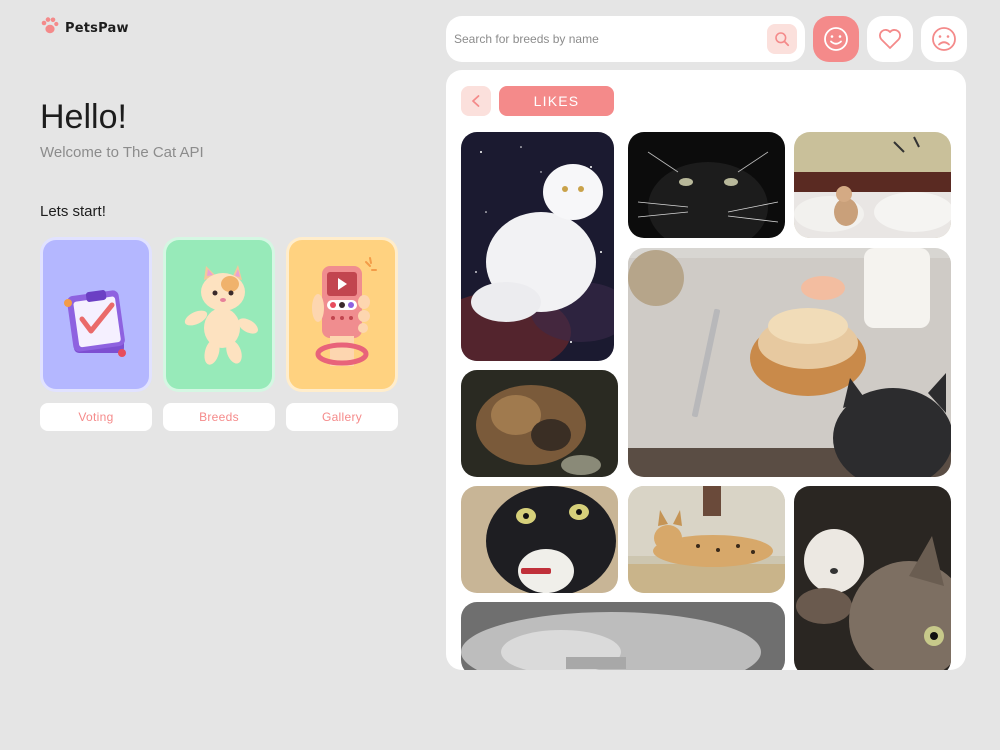  I want to click on page-title: Hello!, so click(83, 117).